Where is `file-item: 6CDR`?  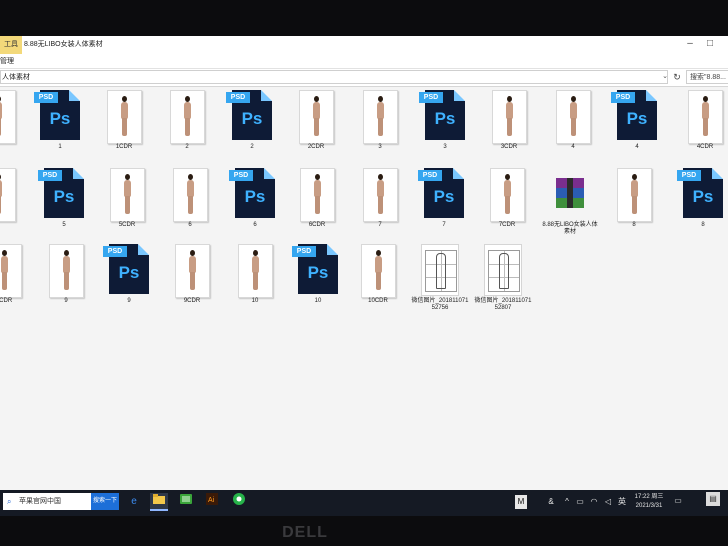 file-item: 6CDR is located at coordinates (317, 201).